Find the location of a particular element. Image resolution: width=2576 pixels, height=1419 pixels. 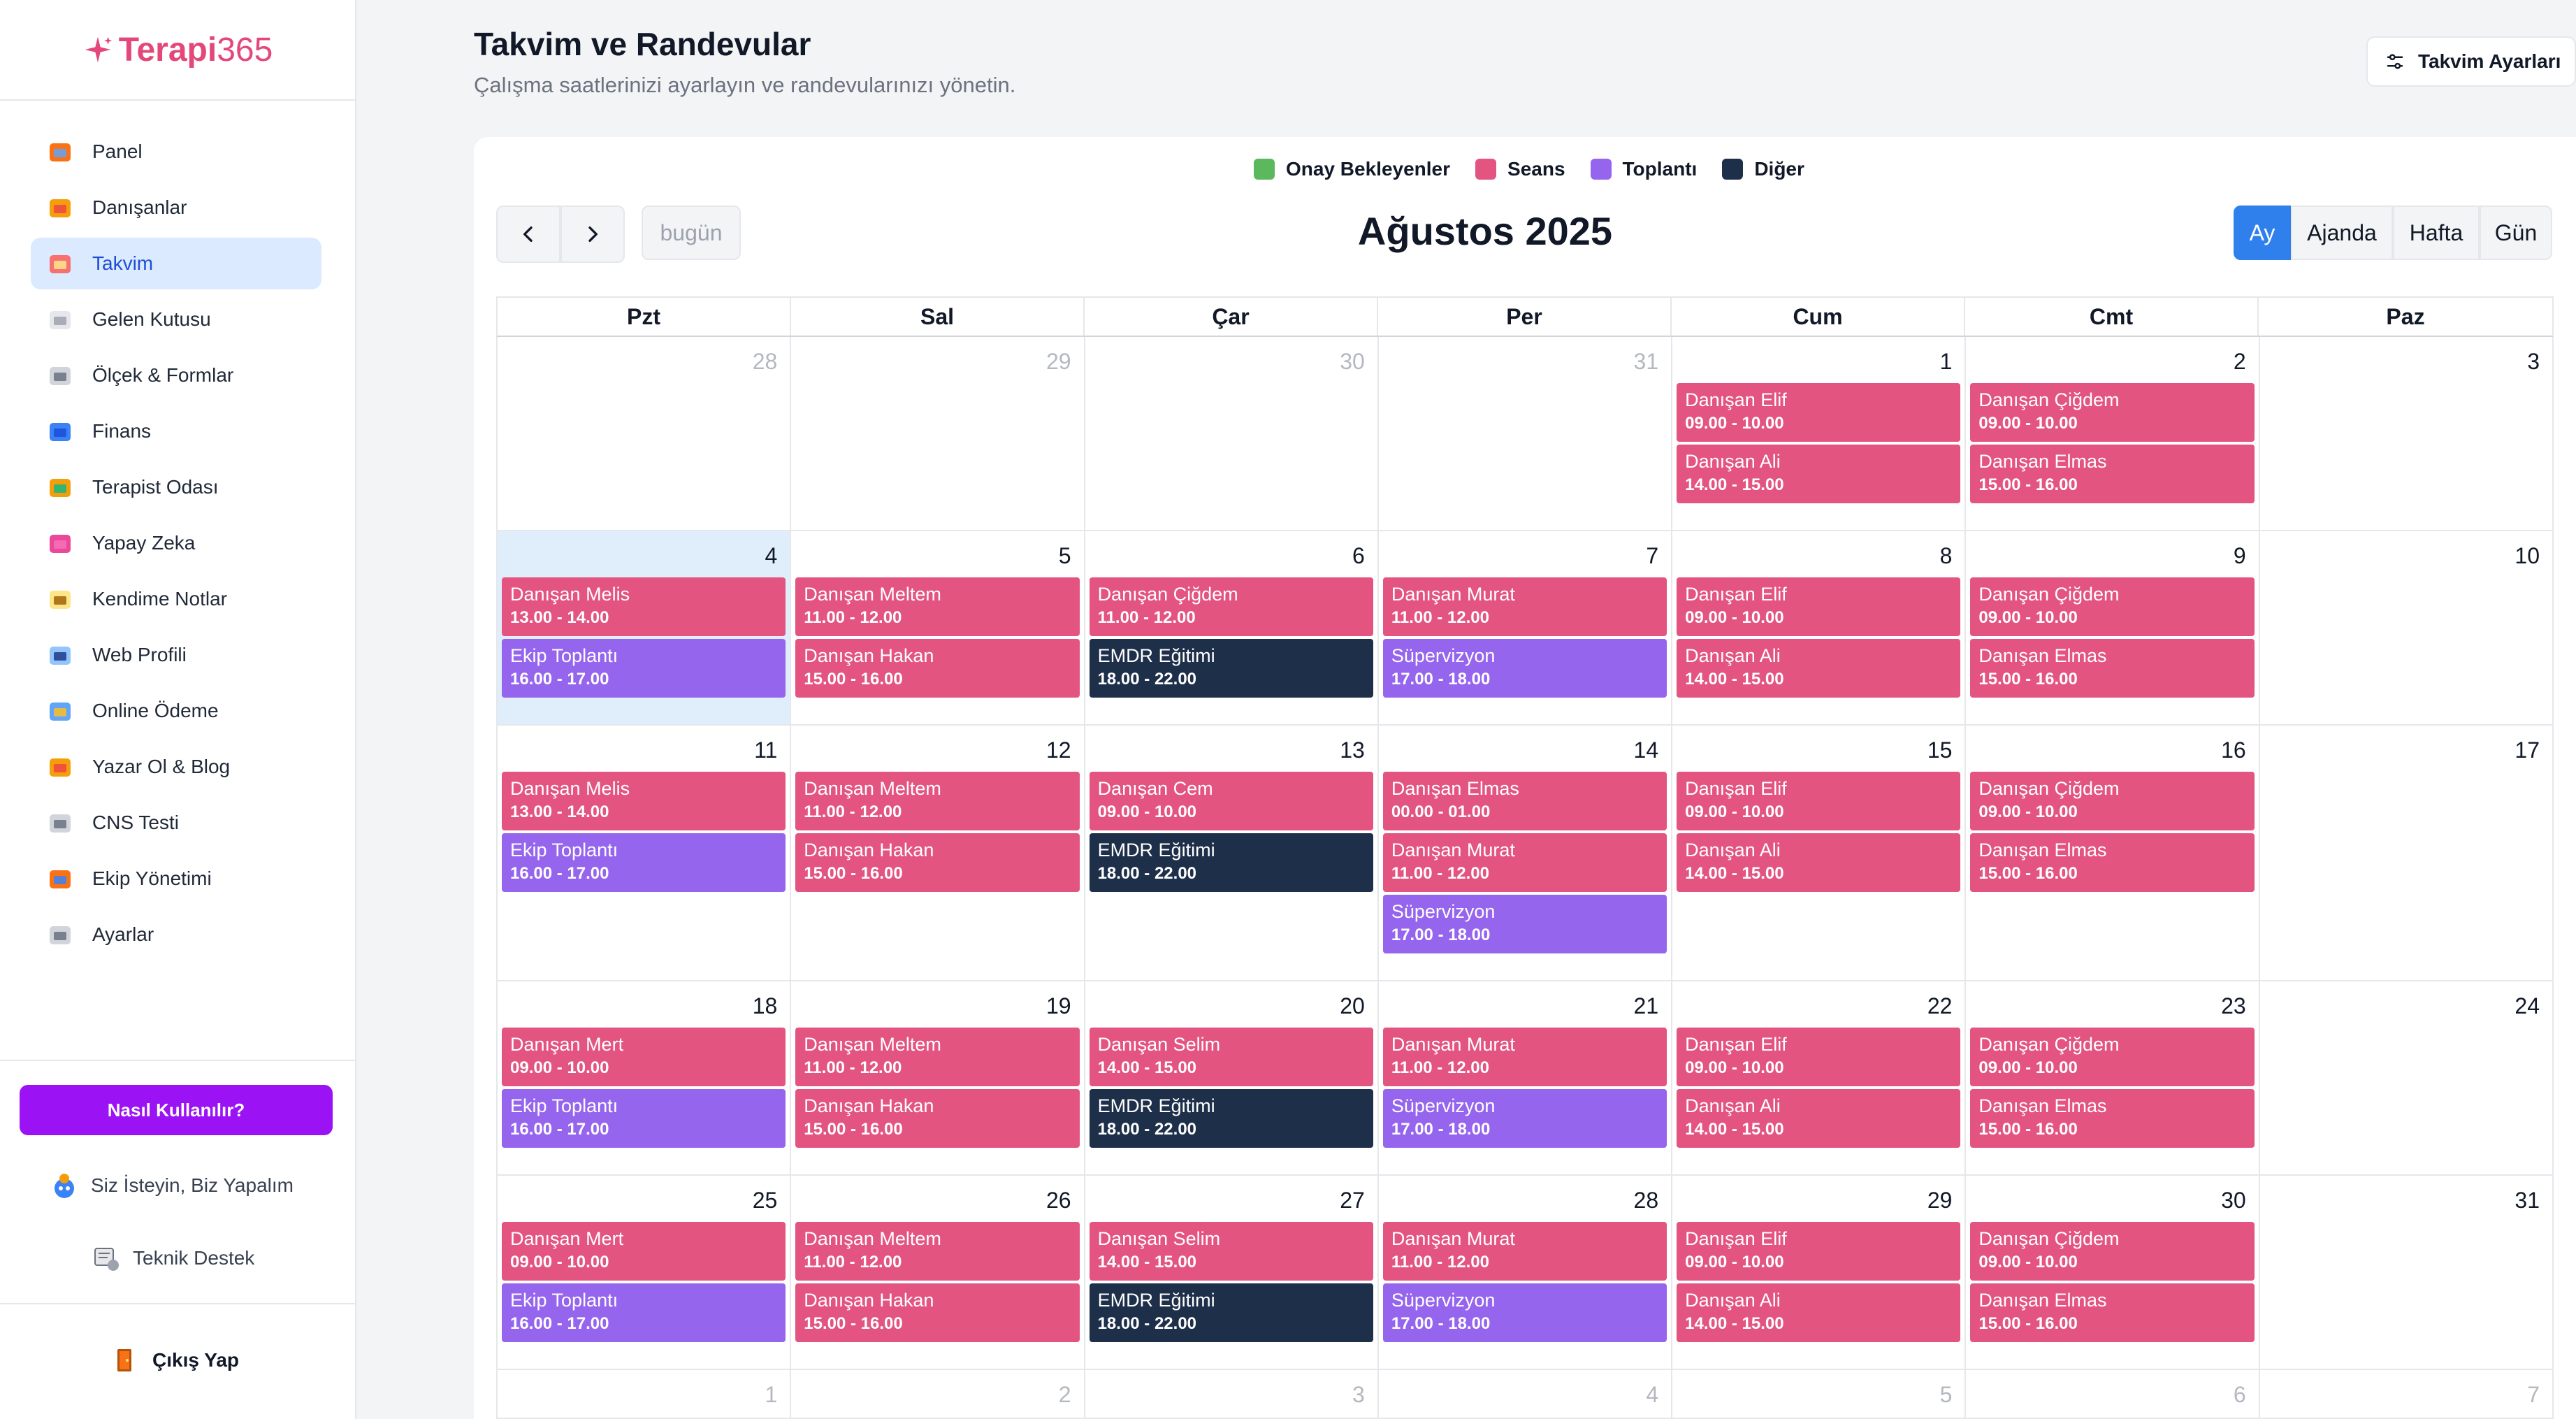

sidebar-item-web-profile: Web Profili is located at coordinates (176, 655).